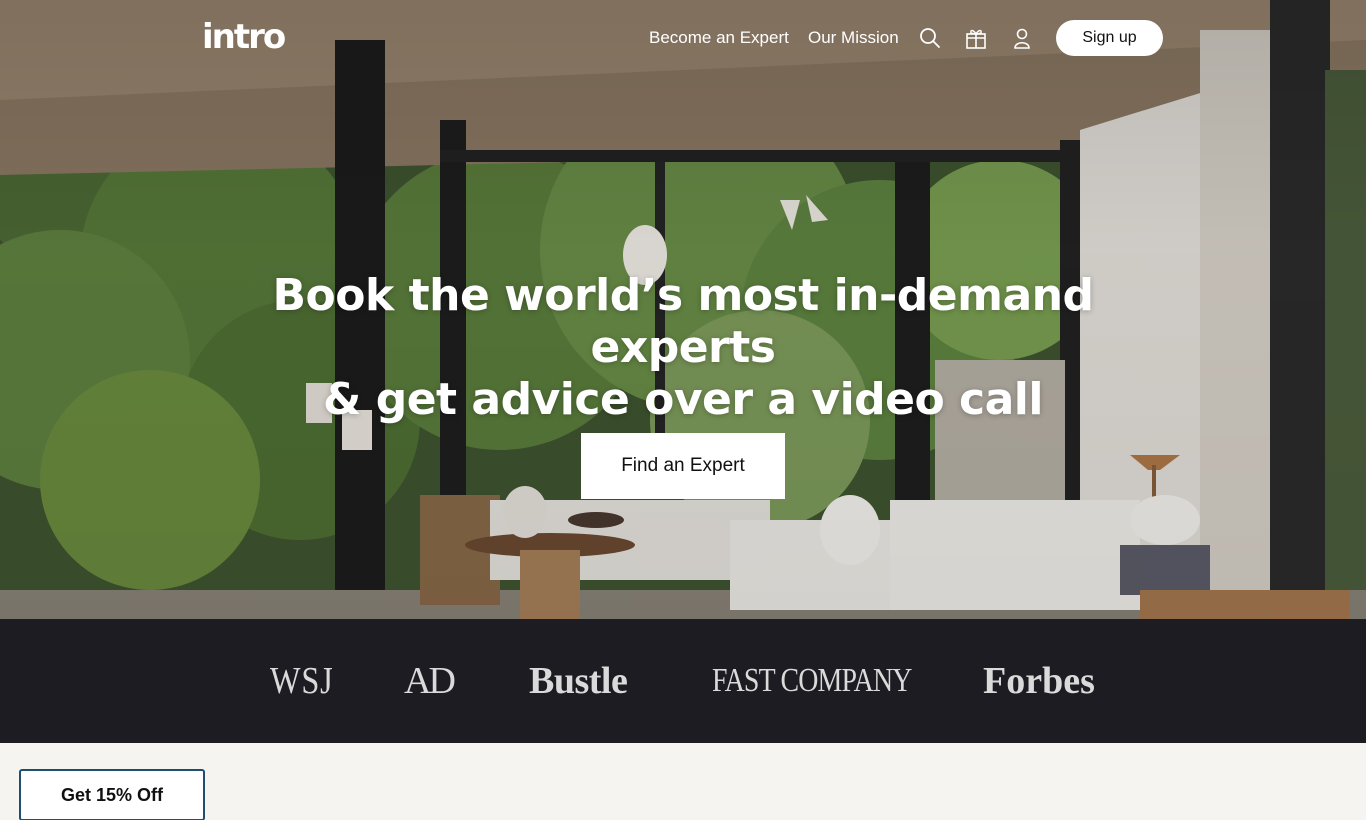  Describe the element at coordinates (112, 794) in the screenshot. I see `get-discount-button: Get 15% Off` at that location.